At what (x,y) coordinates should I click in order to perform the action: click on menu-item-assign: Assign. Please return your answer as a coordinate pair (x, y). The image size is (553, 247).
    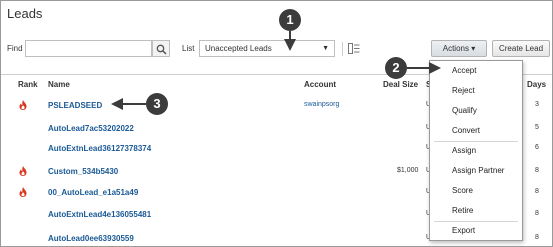
    Looking at the image, I should click on (476, 151).